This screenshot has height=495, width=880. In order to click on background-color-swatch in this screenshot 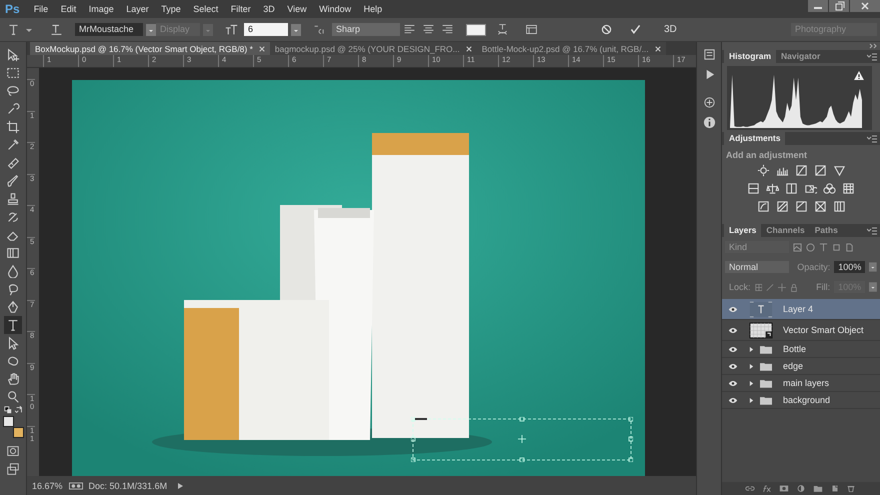, I will do `click(18, 432)`.